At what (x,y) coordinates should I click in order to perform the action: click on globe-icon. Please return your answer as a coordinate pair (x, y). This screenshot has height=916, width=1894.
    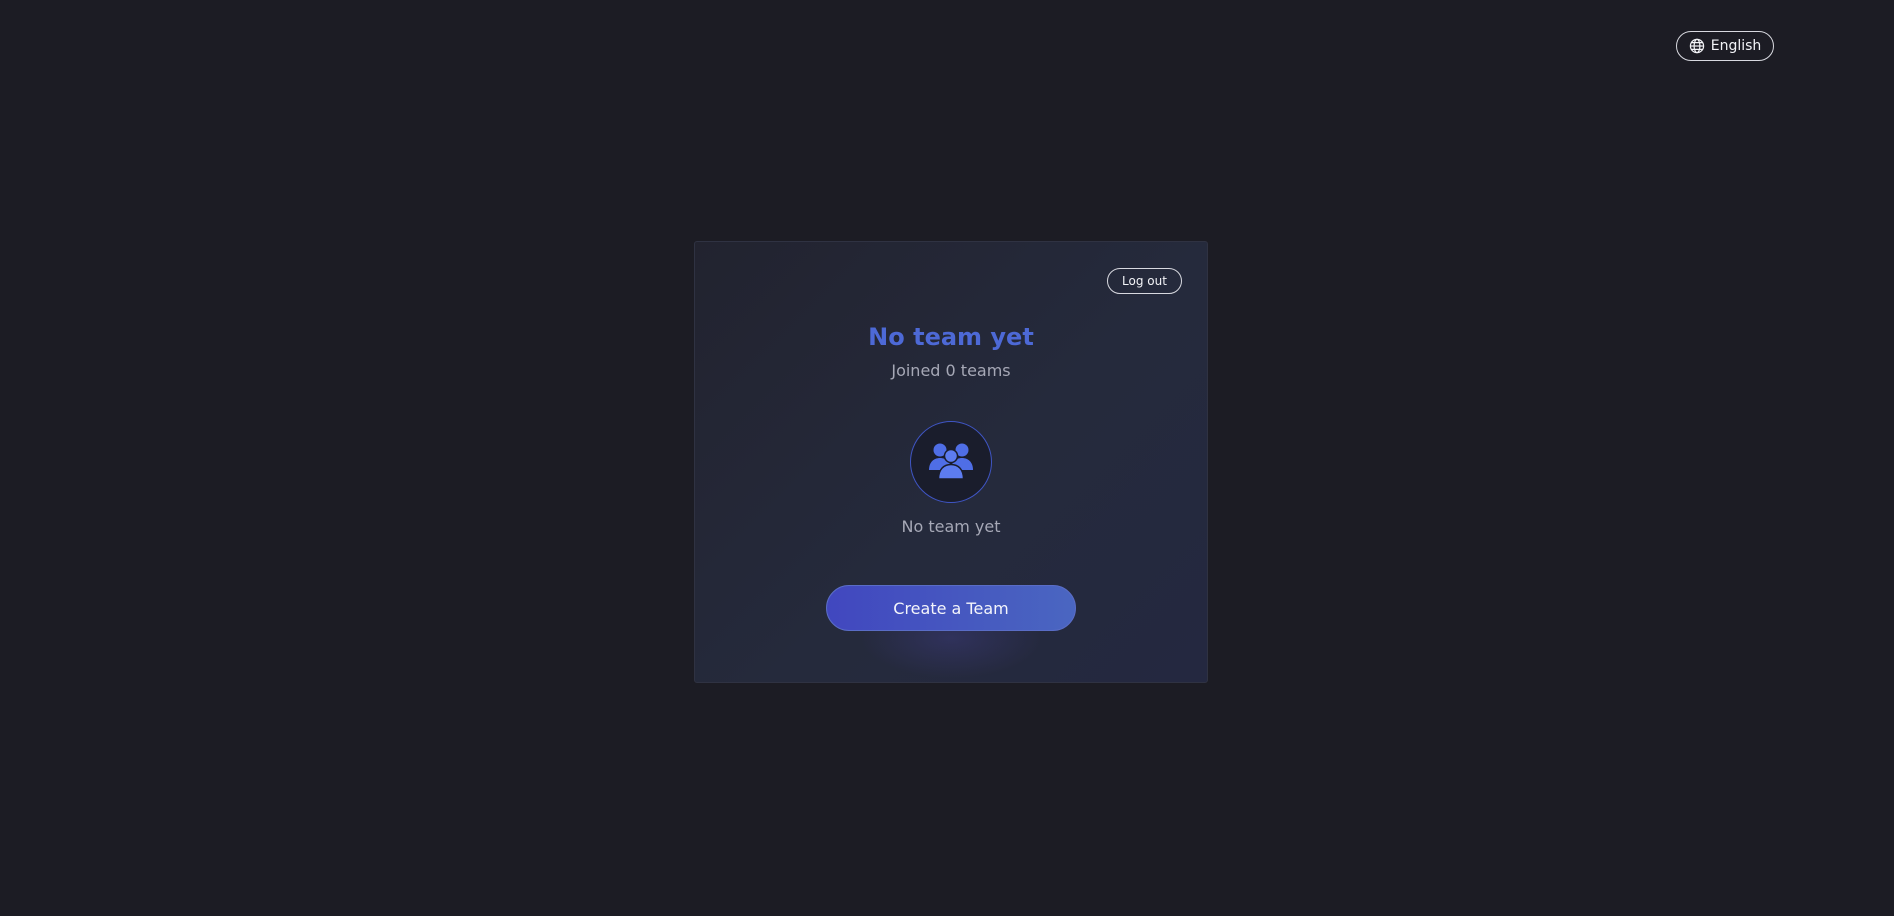
    Looking at the image, I should click on (1697, 46).